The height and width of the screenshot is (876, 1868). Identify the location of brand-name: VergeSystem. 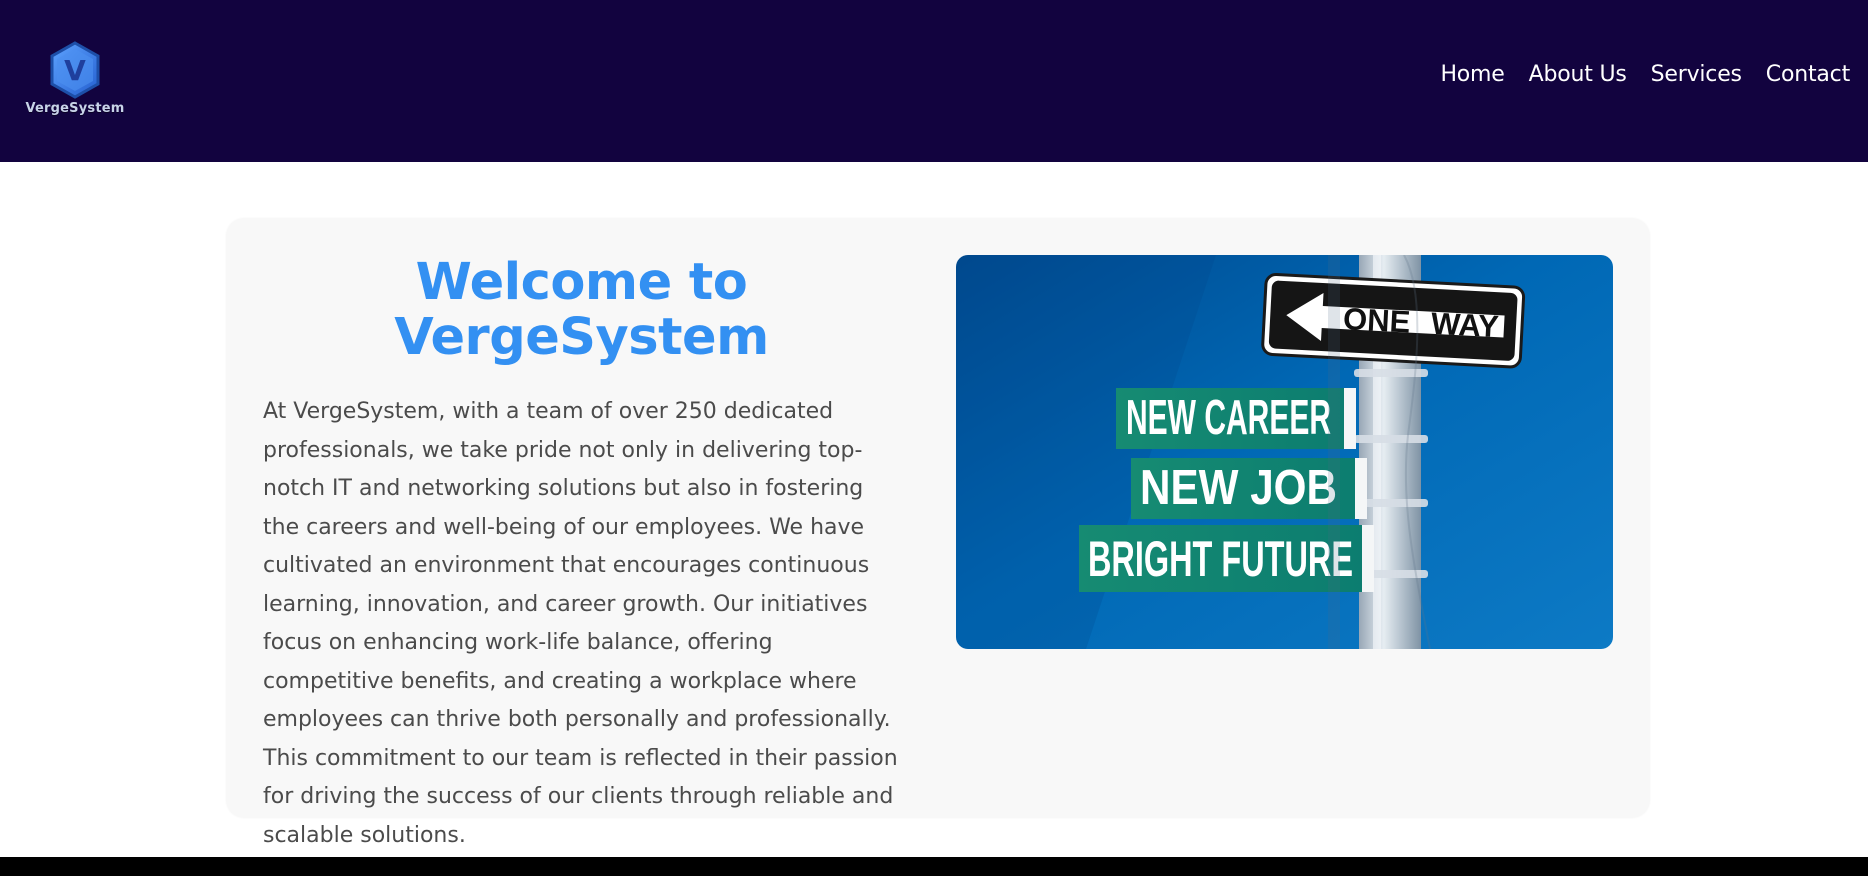
(75, 108).